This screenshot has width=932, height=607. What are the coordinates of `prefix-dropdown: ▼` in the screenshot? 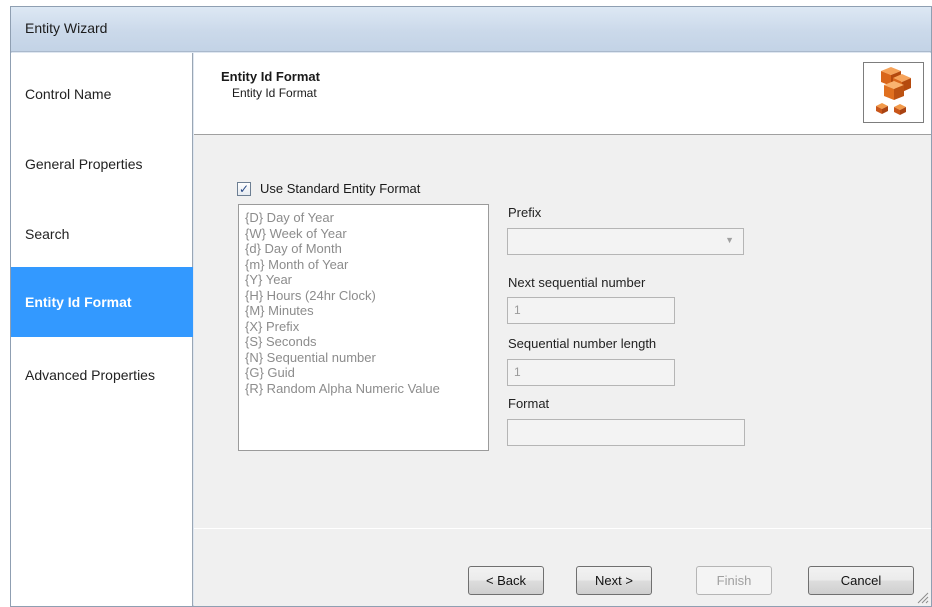 It's located at (625, 241).